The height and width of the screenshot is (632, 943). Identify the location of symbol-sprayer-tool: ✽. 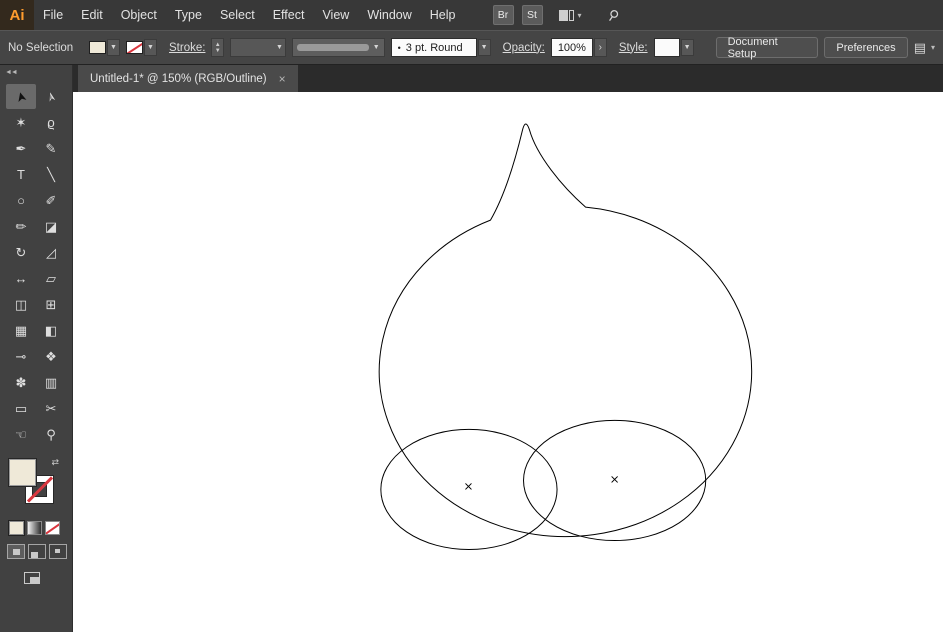
(21, 382).